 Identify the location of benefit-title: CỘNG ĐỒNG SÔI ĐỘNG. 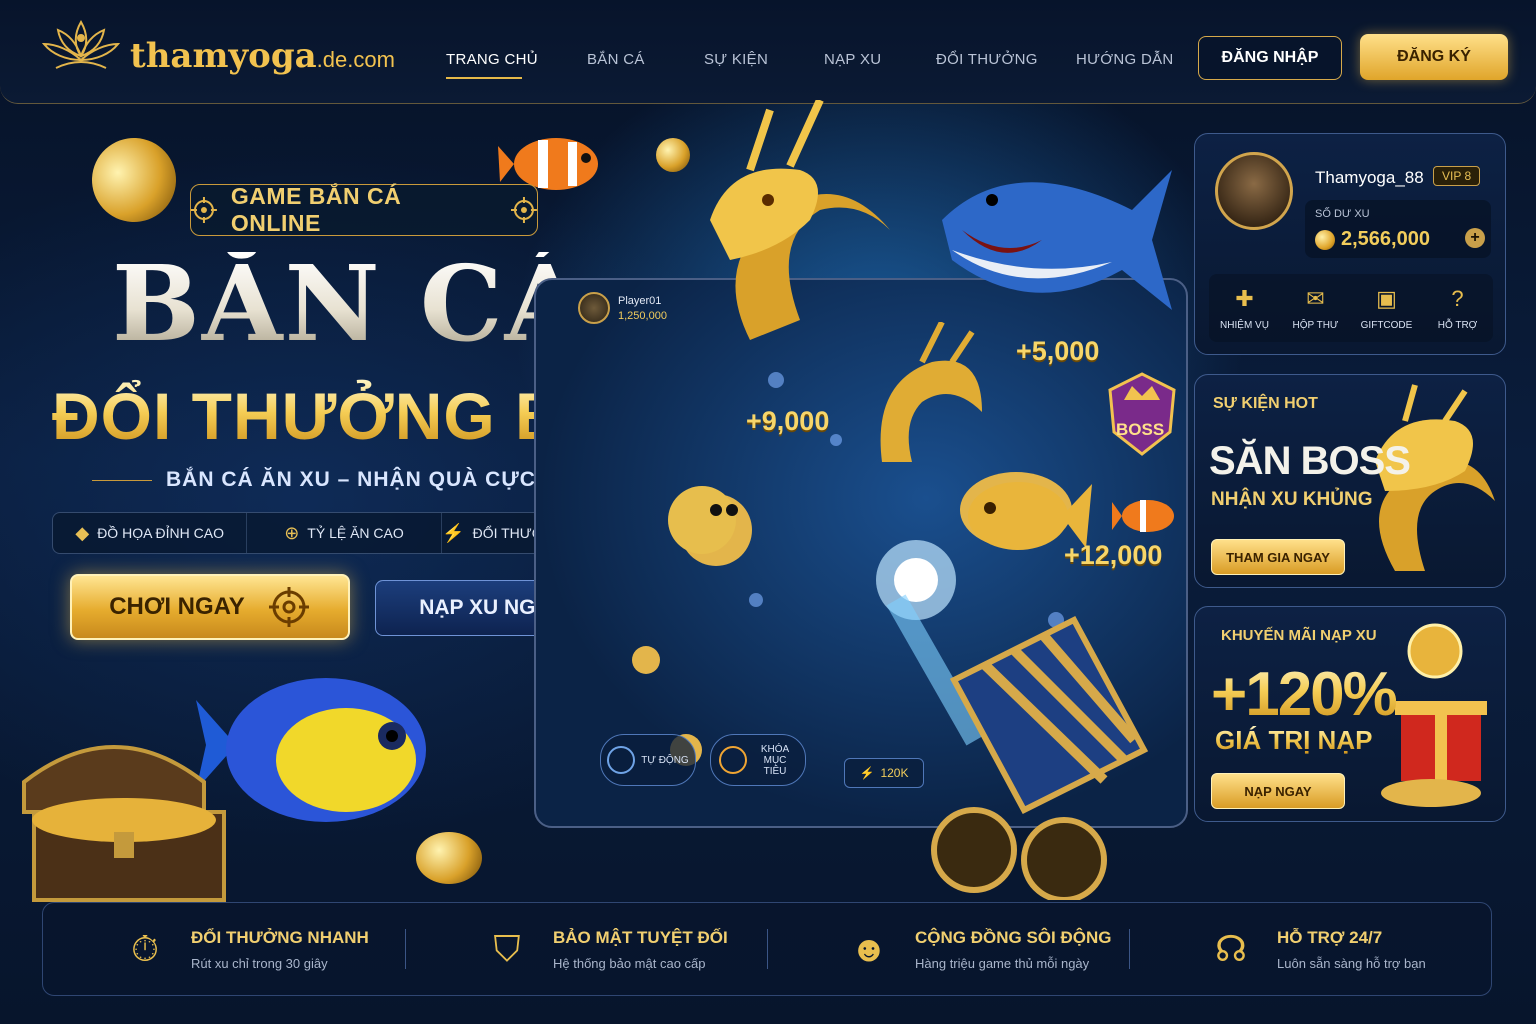
(1013, 937).